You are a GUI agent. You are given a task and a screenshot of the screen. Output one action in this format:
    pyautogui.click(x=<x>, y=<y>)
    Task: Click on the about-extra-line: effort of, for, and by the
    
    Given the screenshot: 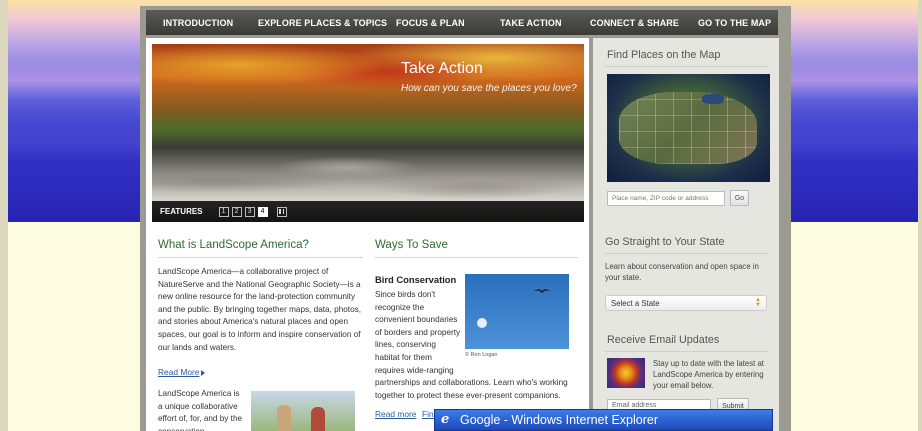 What is the action you would take?
    pyautogui.click(x=200, y=419)
    